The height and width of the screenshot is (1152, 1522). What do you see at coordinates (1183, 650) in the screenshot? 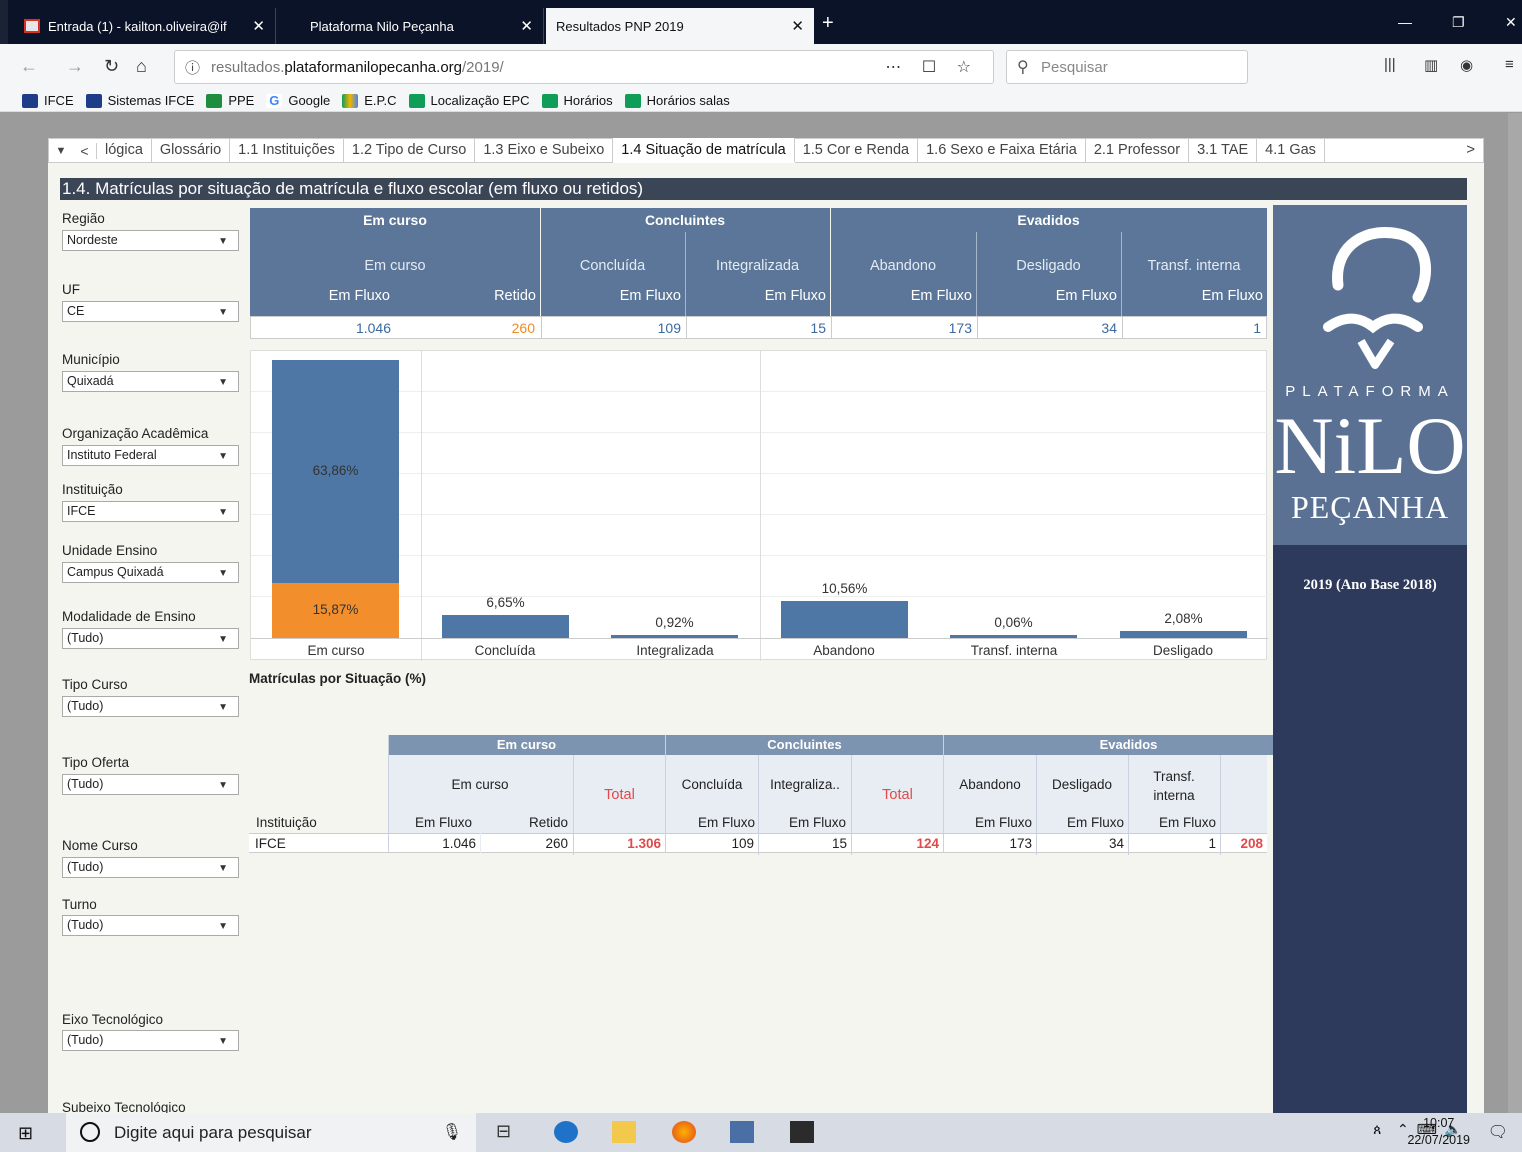
I see `category-label: Desligado` at bounding box center [1183, 650].